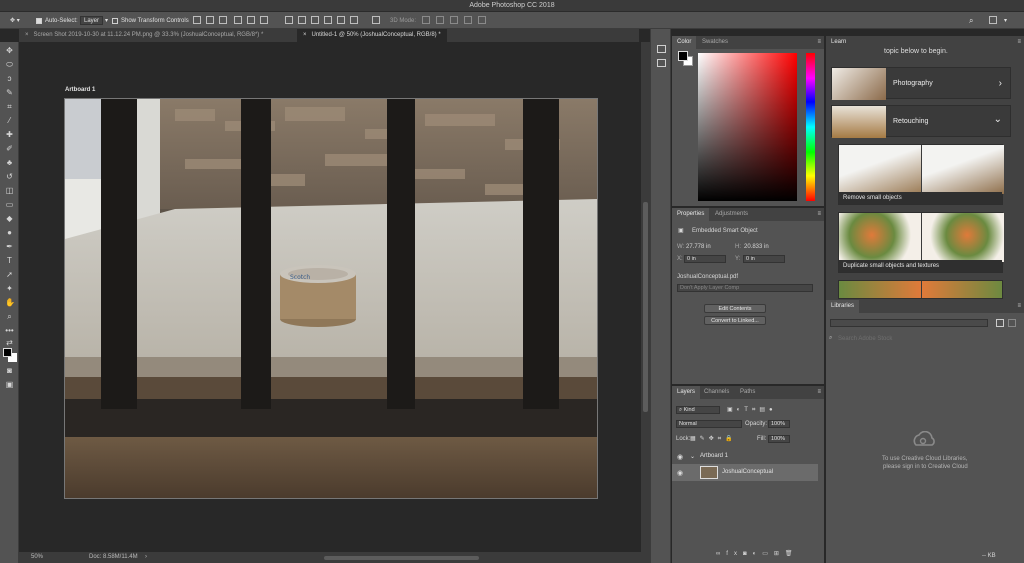 This screenshot has width=1024, height=563. What do you see at coordinates (715, 42) in the screenshot?
I see `tab-swatches: Swatches` at bounding box center [715, 42].